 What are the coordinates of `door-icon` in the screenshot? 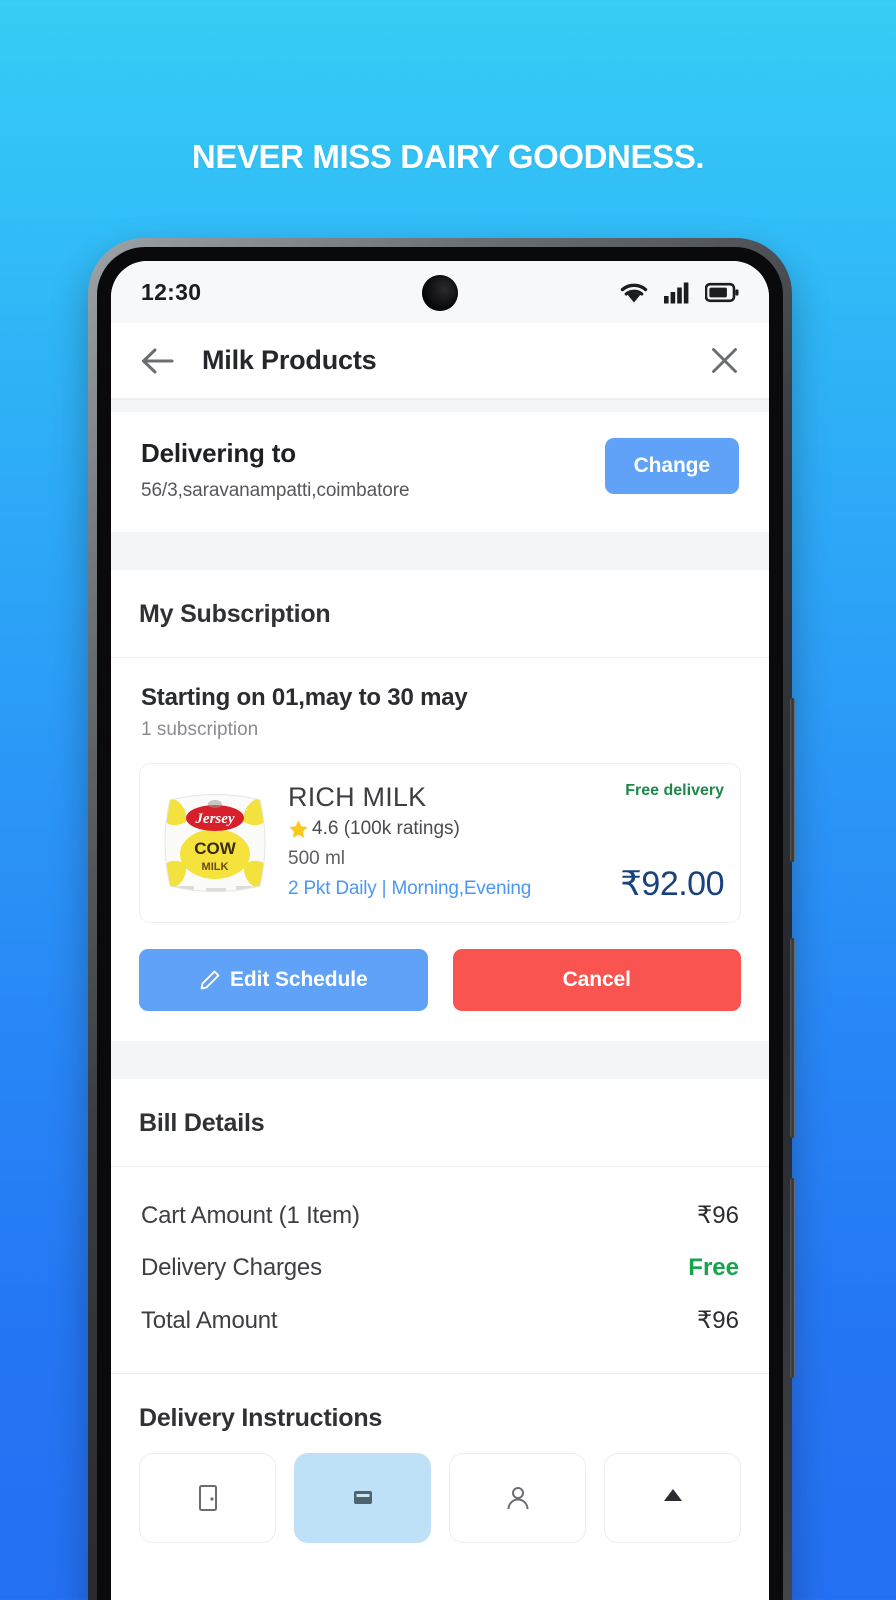 It's located at (208, 1498).